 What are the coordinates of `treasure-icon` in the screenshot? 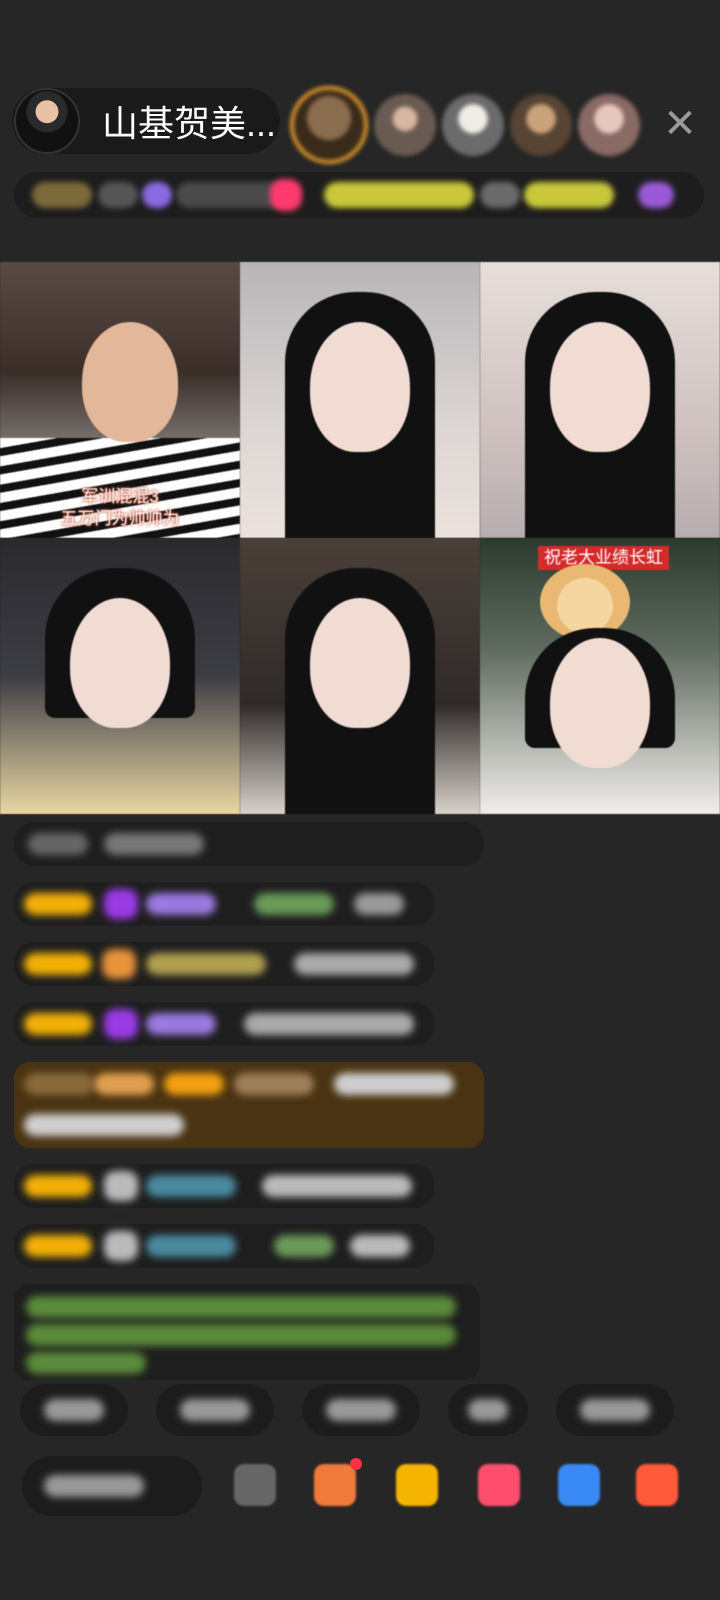 It's located at (417, 1485).